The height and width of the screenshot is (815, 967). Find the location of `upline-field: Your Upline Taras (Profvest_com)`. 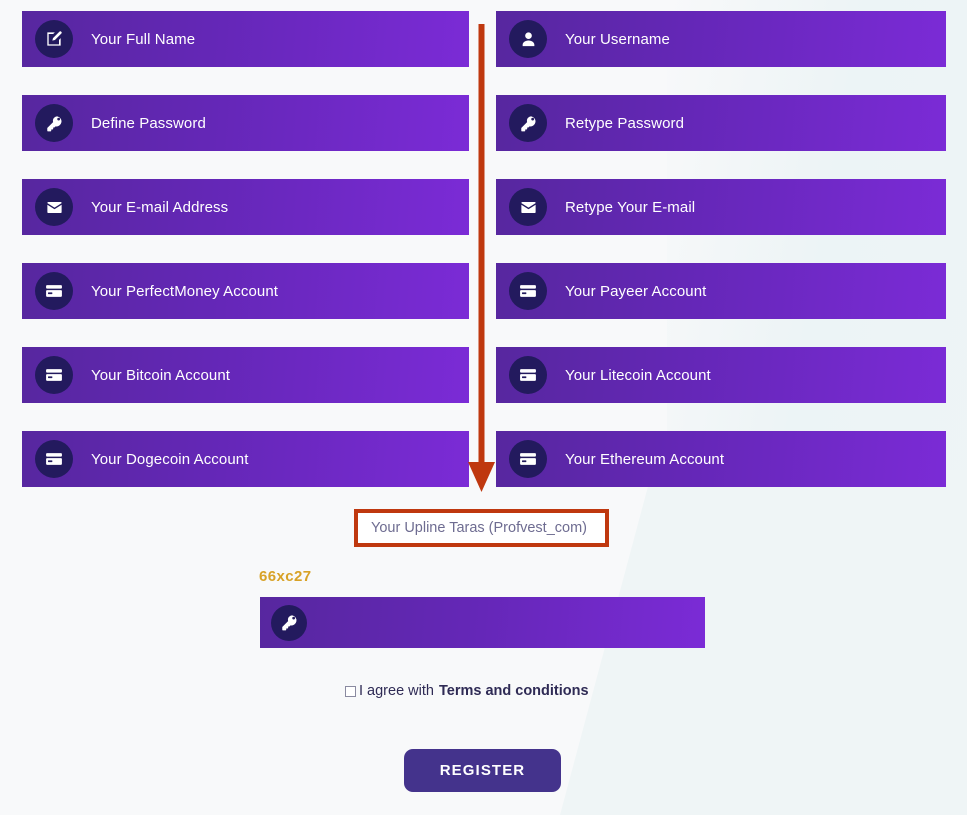

upline-field: Your Upline Taras (Profvest_com) is located at coordinates (481, 528).